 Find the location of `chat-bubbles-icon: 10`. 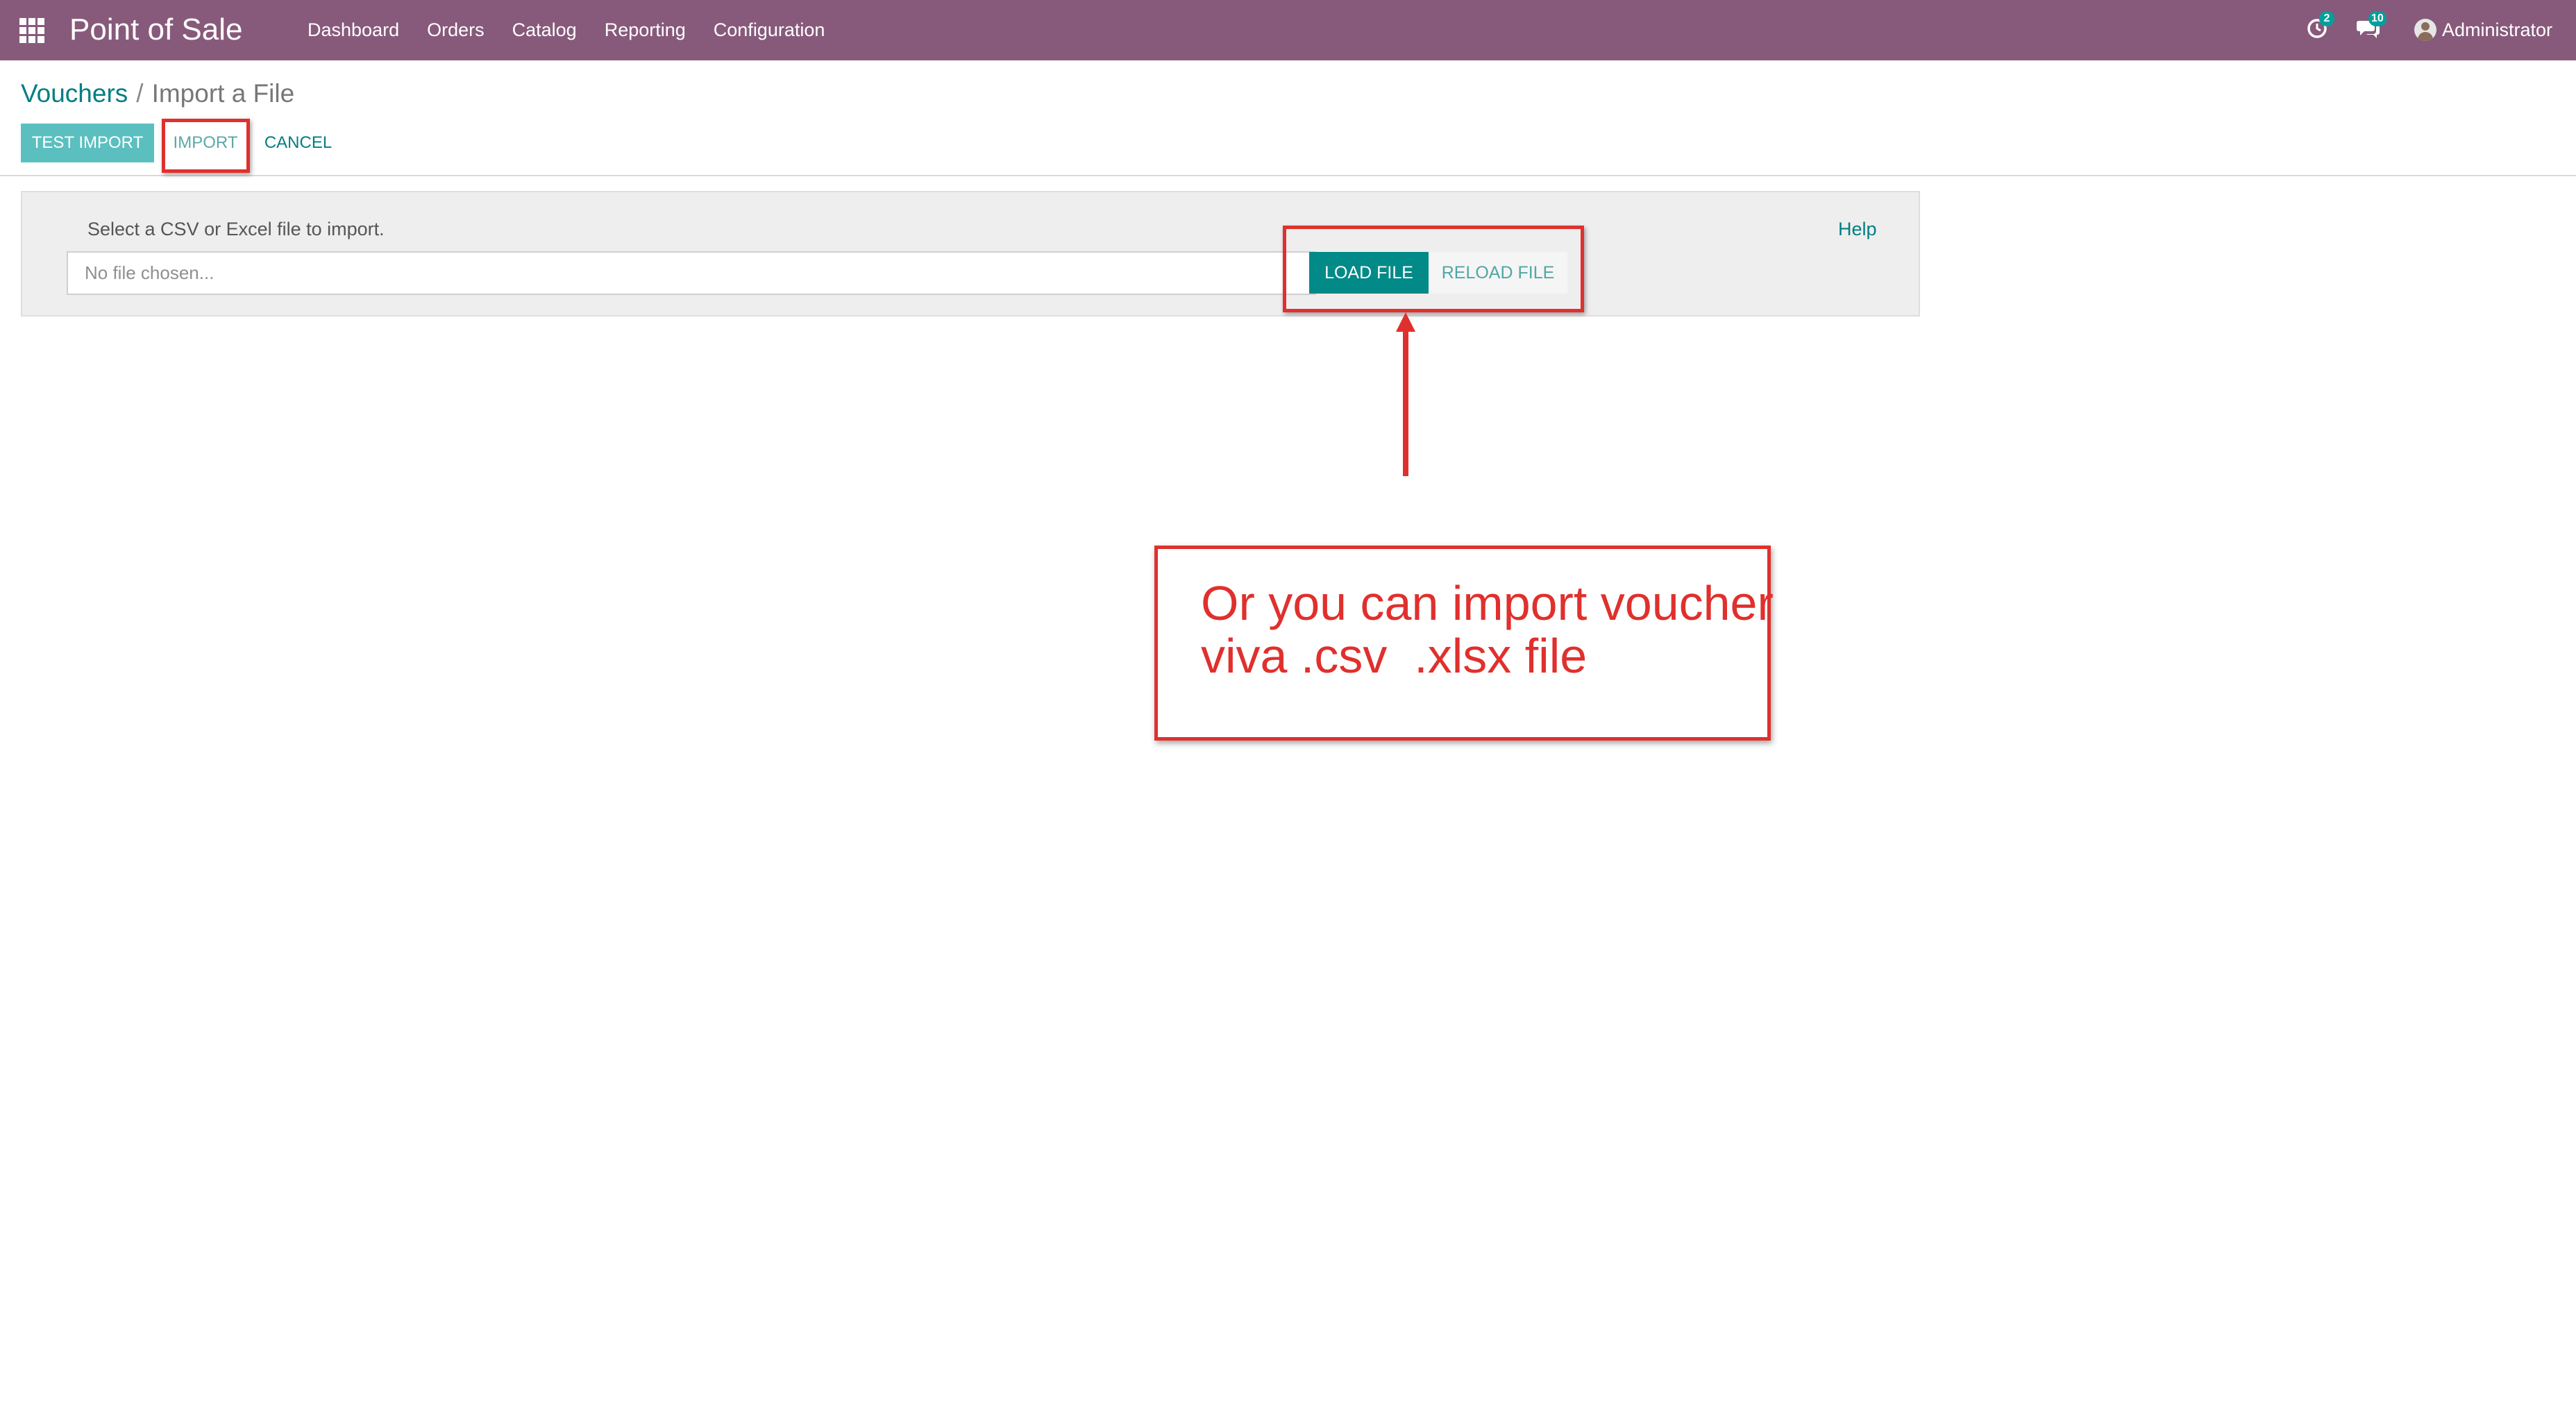

chat-bubbles-icon: 10 is located at coordinates (2371, 26).